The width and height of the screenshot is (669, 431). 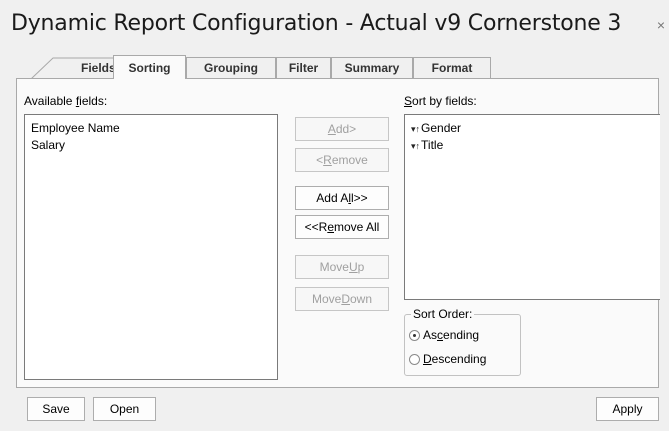 What do you see at coordinates (151, 145) in the screenshot?
I see `list-item: Salary` at bounding box center [151, 145].